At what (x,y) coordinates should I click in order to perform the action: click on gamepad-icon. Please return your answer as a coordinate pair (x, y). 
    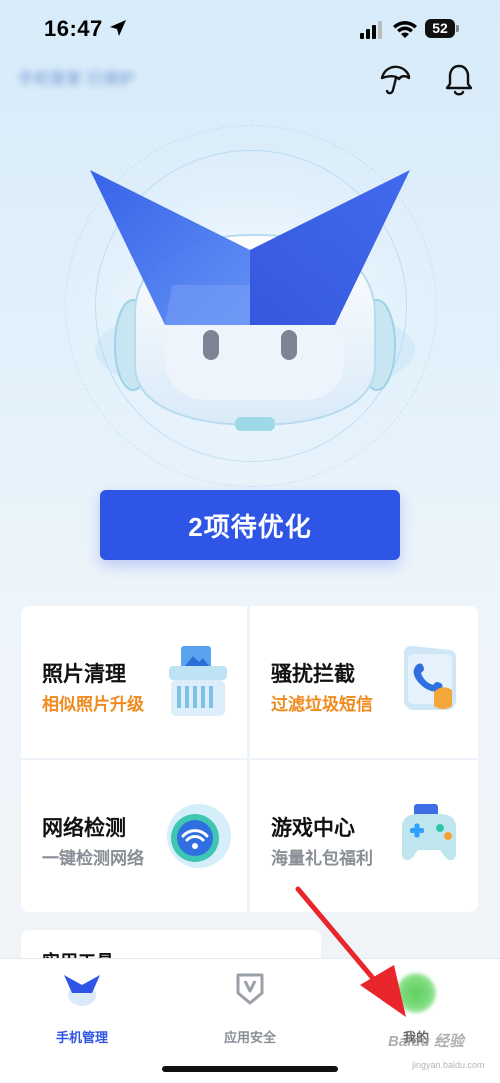
    Looking at the image, I should click on (429, 832).